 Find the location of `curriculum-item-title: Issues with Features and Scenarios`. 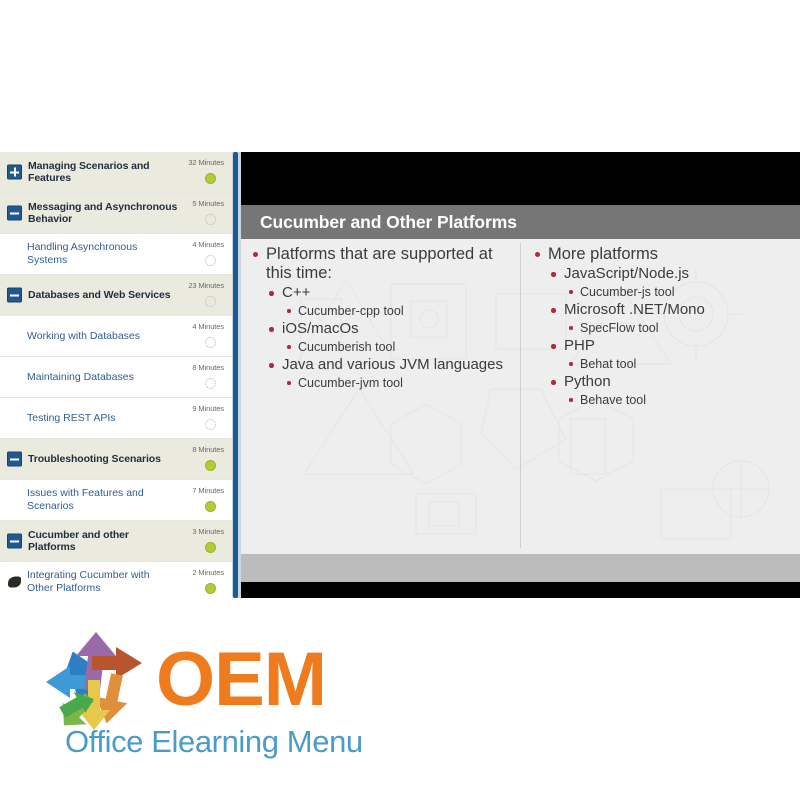

curriculum-item-title: Issues with Features and Scenarios is located at coordinates (85, 499).